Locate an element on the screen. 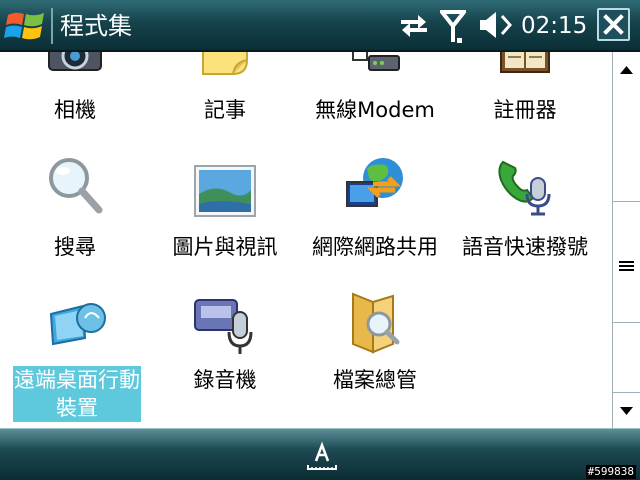  wireless-modem-icon is located at coordinates (375, 66).